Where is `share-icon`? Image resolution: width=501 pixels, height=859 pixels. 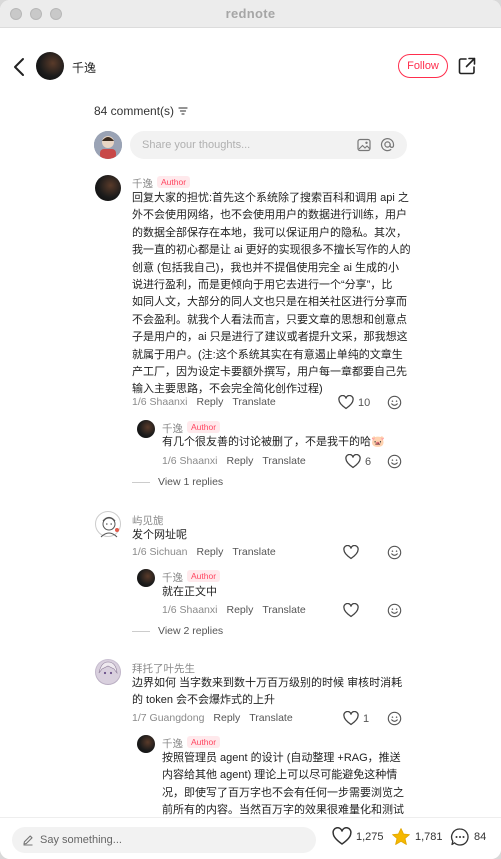 share-icon is located at coordinates (467, 66).